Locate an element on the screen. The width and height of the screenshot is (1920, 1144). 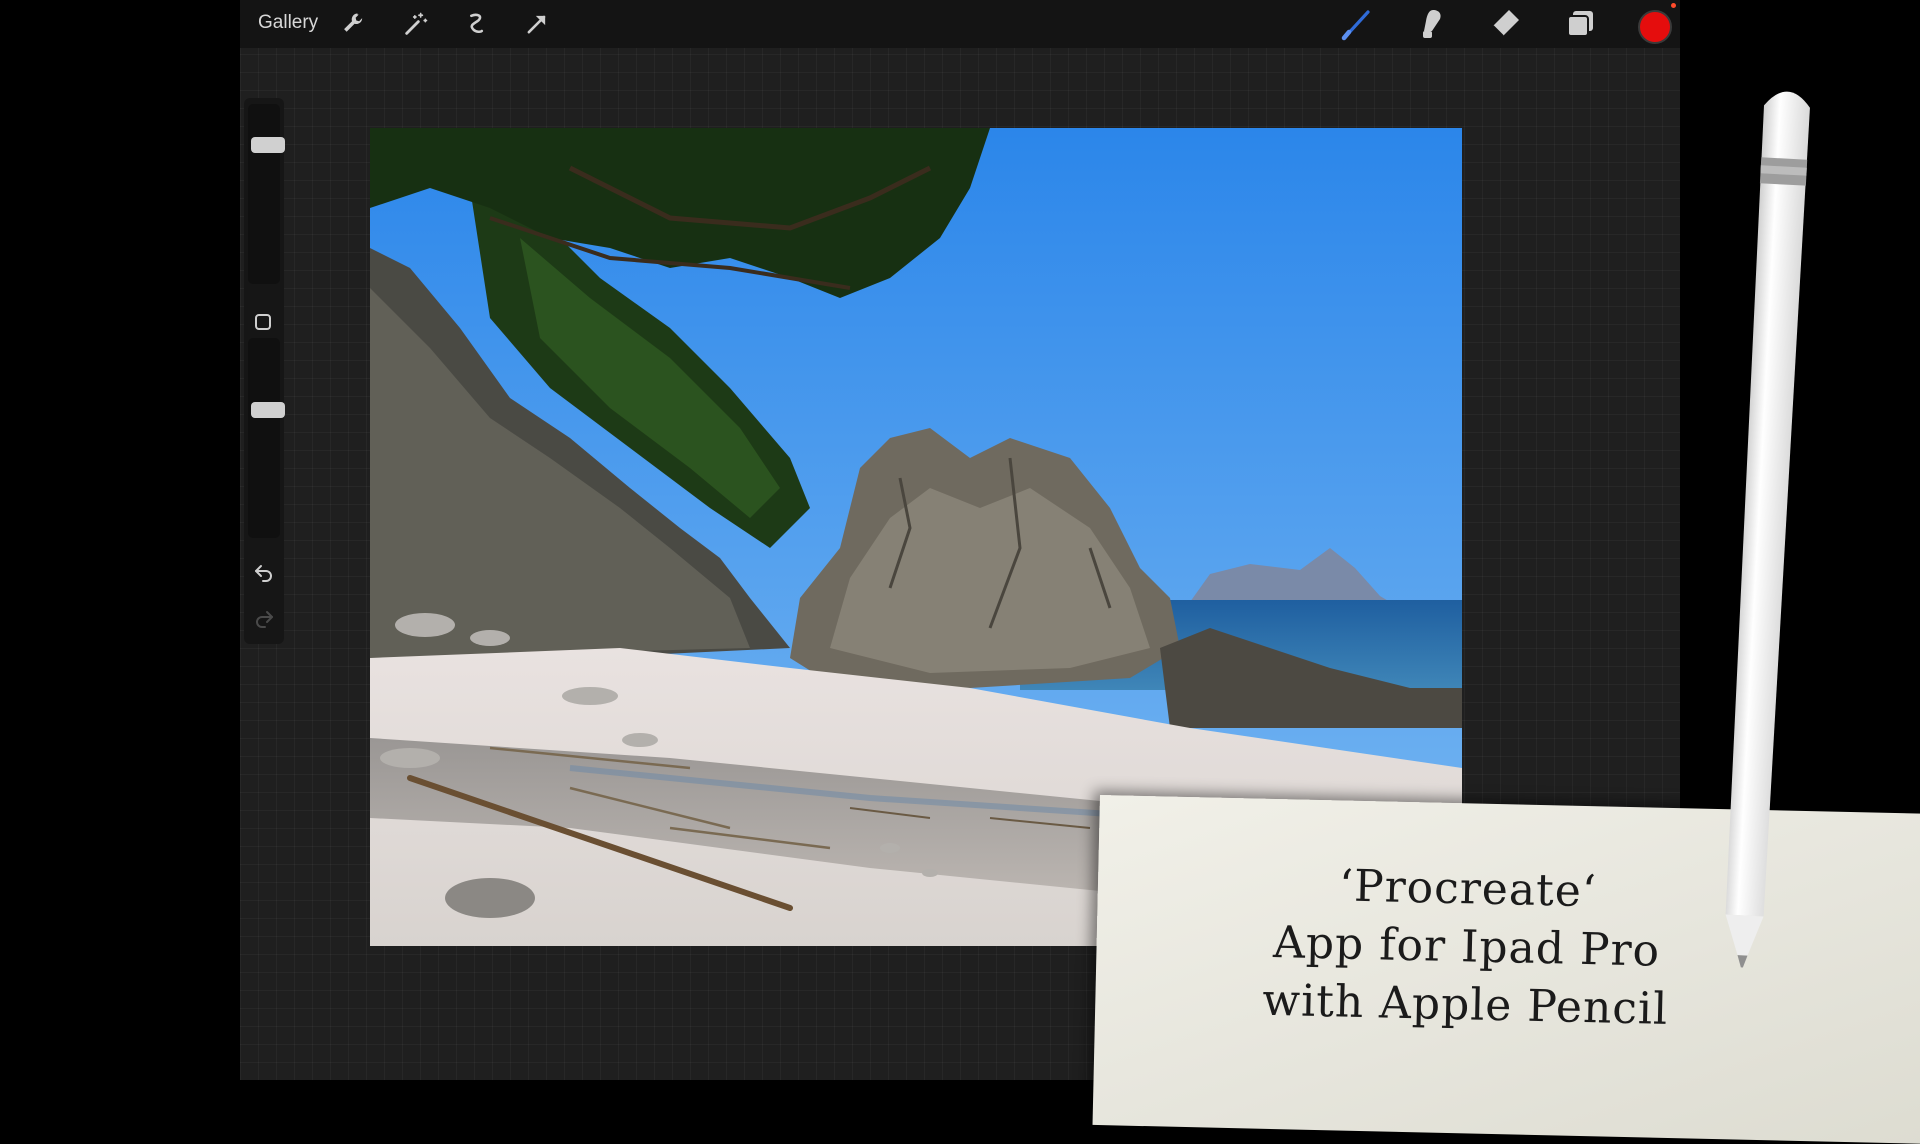
sidebar is located at coordinates (264, 371).